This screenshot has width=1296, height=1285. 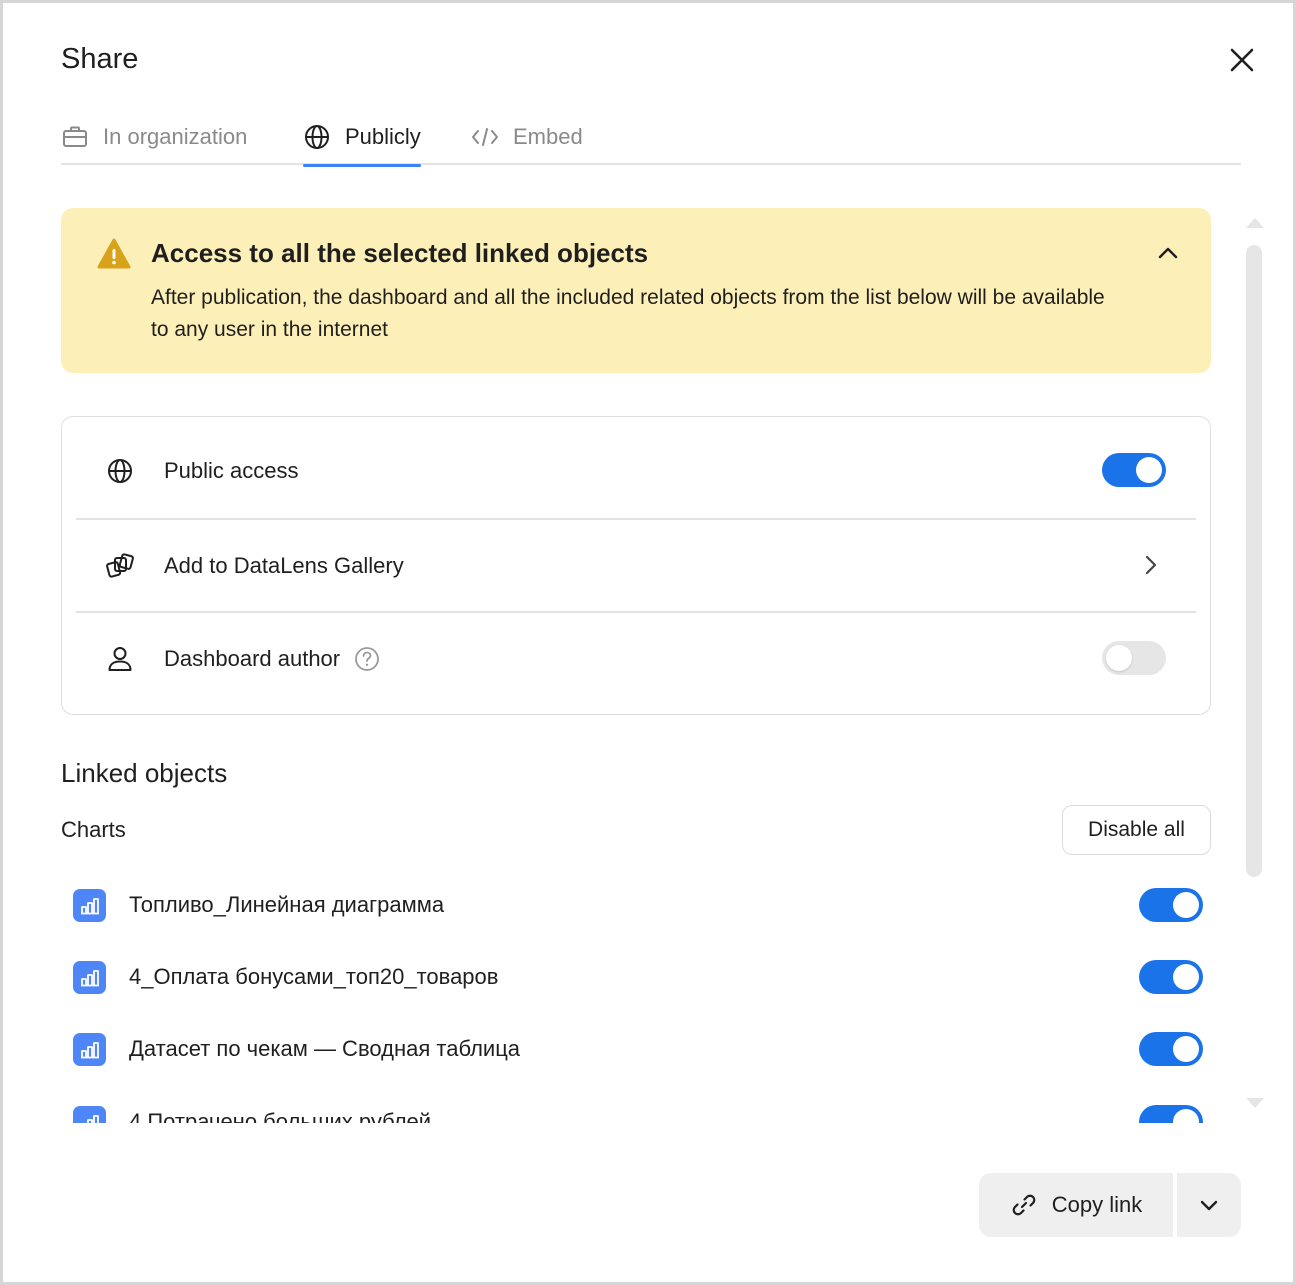 What do you see at coordinates (1136, 830) in the screenshot?
I see `disable-all-button: Disable all` at bounding box center [1136, 830].